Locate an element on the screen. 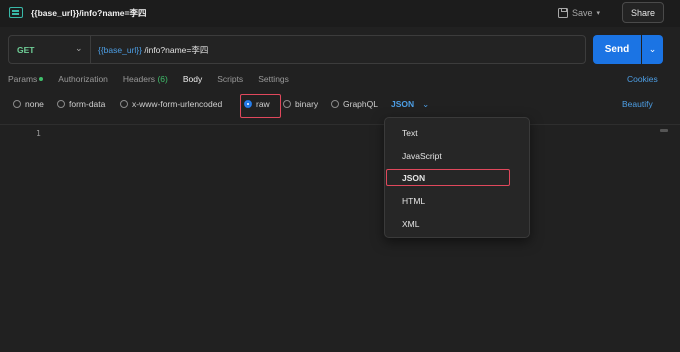 The image size is (680, 352). share-button: Share is located at coordinates (643, 12).